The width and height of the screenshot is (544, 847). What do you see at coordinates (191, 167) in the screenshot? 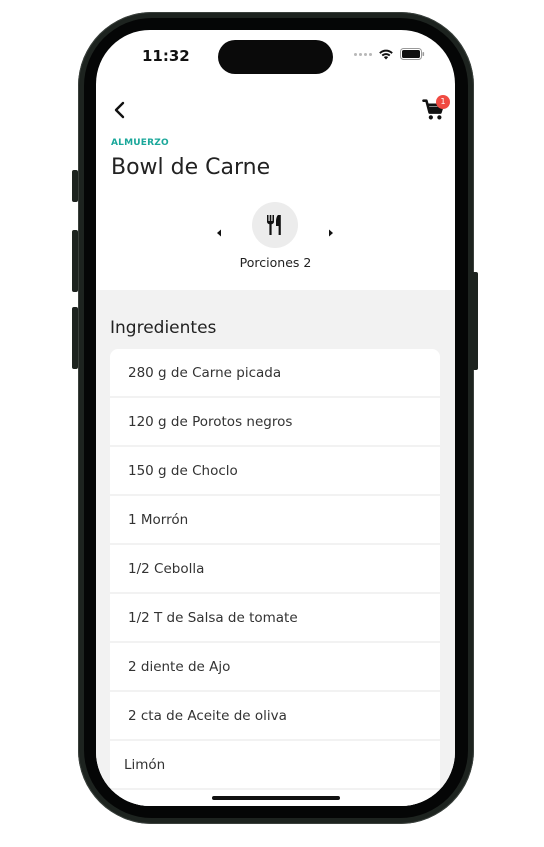
I see `recipe-title: Bowl de Carne` at bounding box center [191, 167].